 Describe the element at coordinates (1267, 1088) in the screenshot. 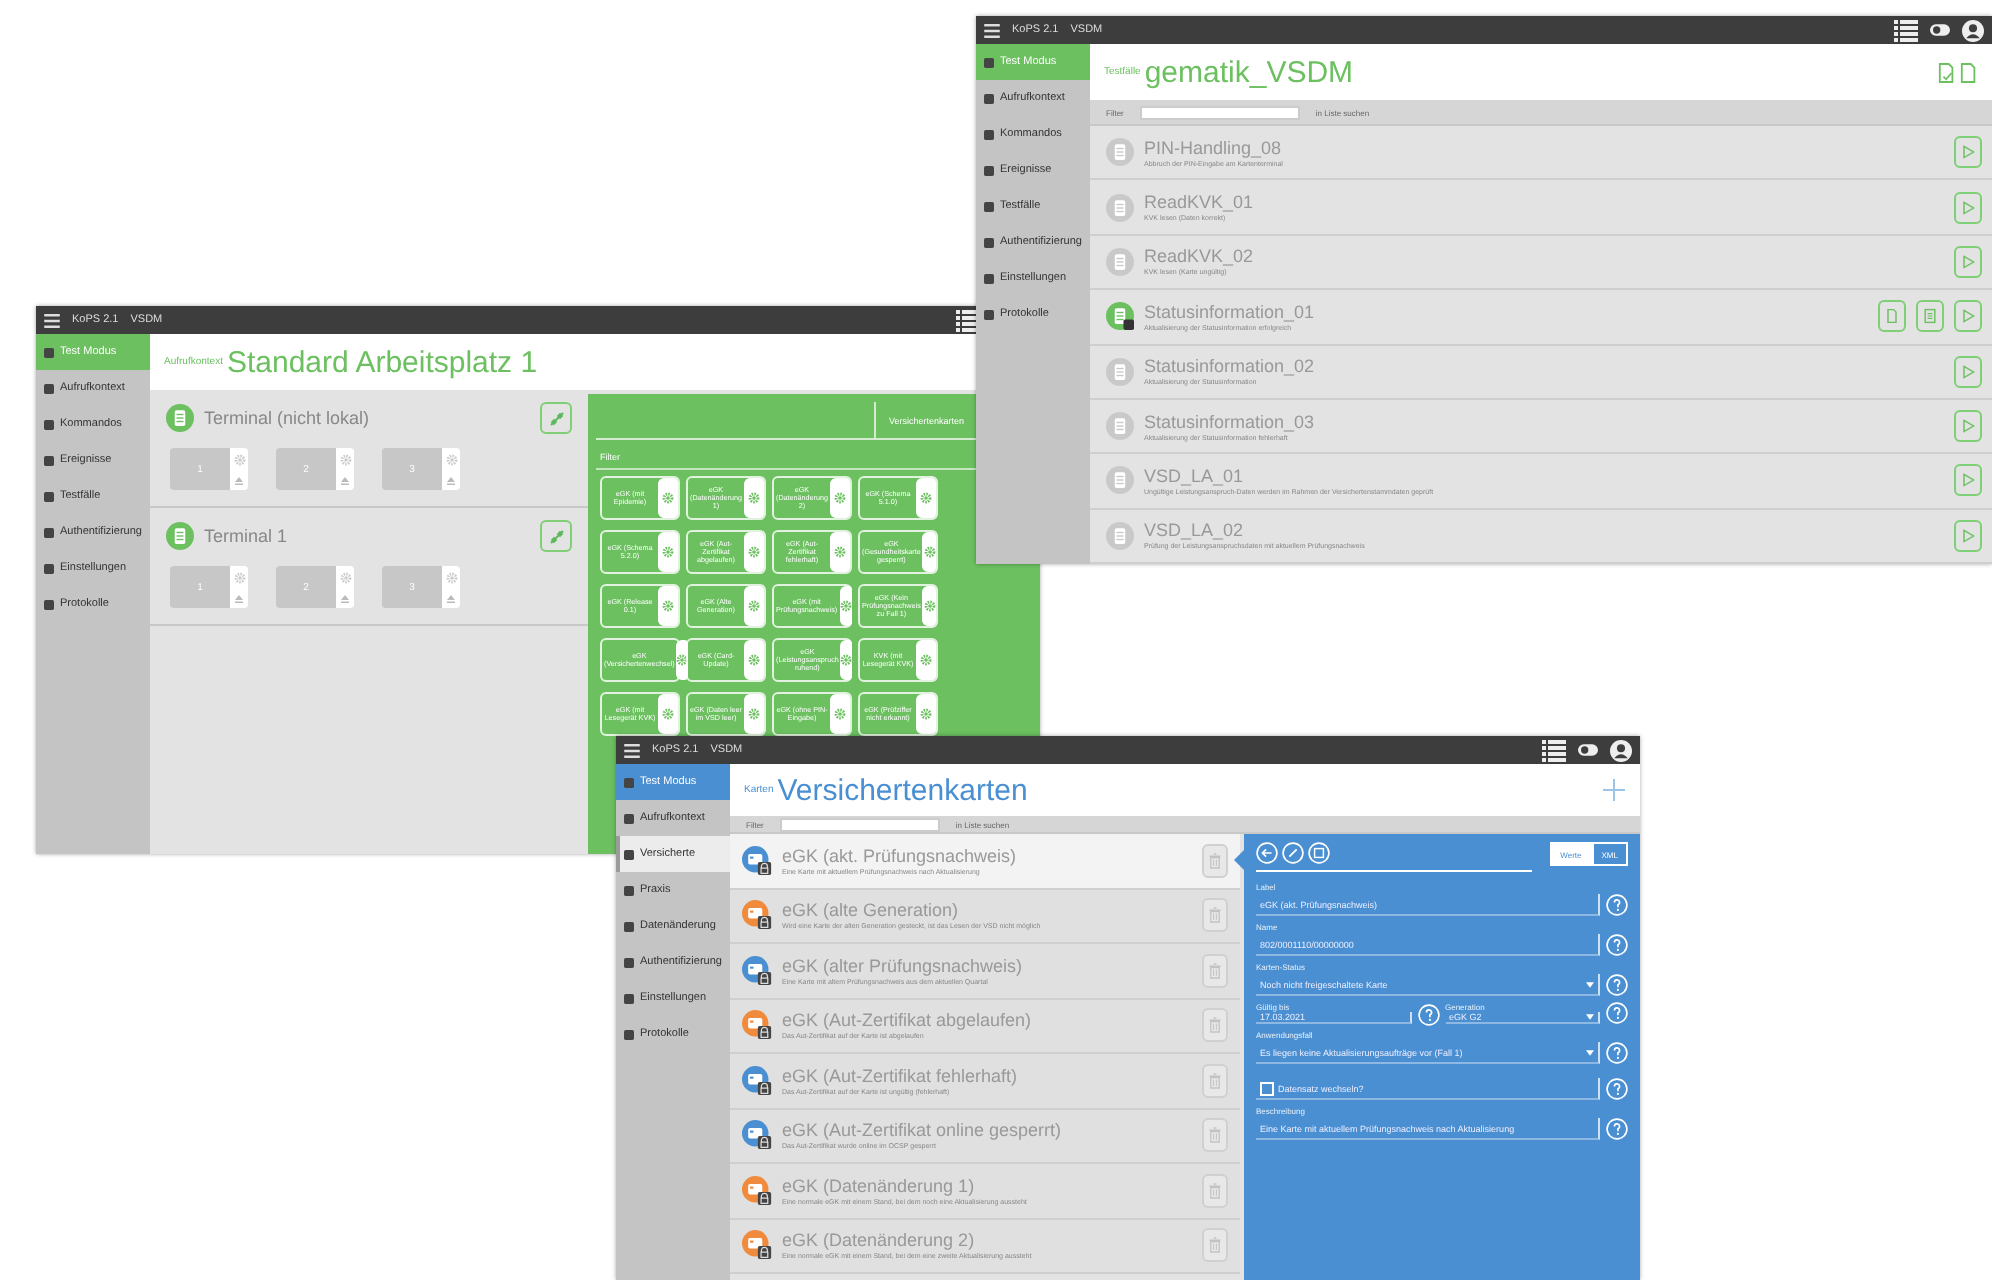

I see `checkbox` at that location.